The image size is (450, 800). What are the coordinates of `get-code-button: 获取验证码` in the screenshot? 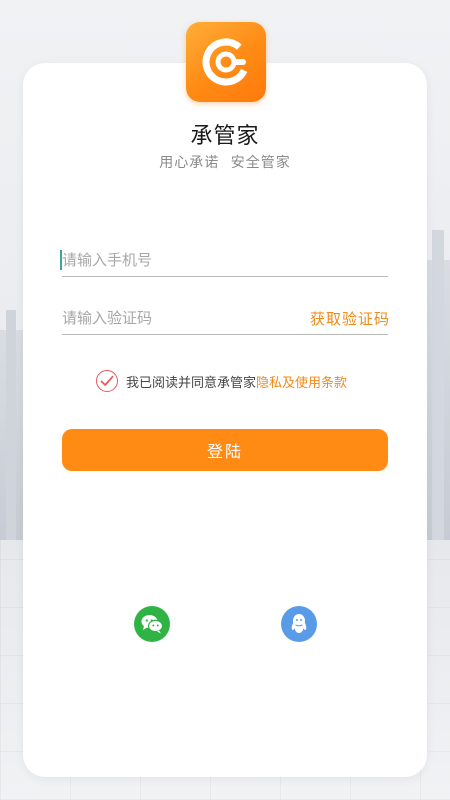 It's located at (350, 318).